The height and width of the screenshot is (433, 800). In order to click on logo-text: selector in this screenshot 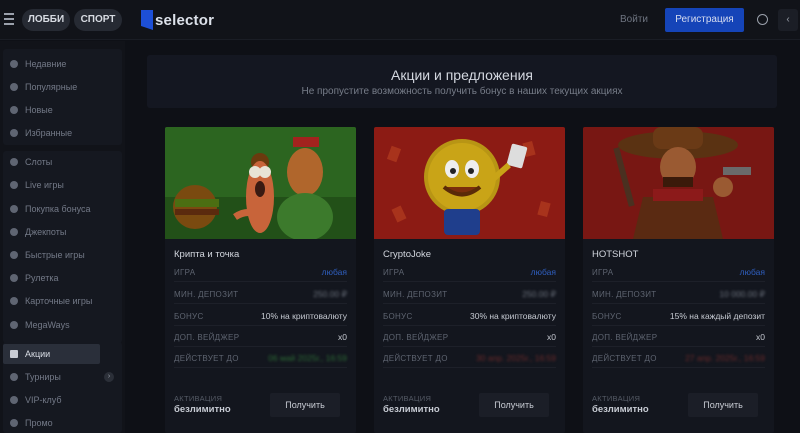, I will do `click(185, 20)`.